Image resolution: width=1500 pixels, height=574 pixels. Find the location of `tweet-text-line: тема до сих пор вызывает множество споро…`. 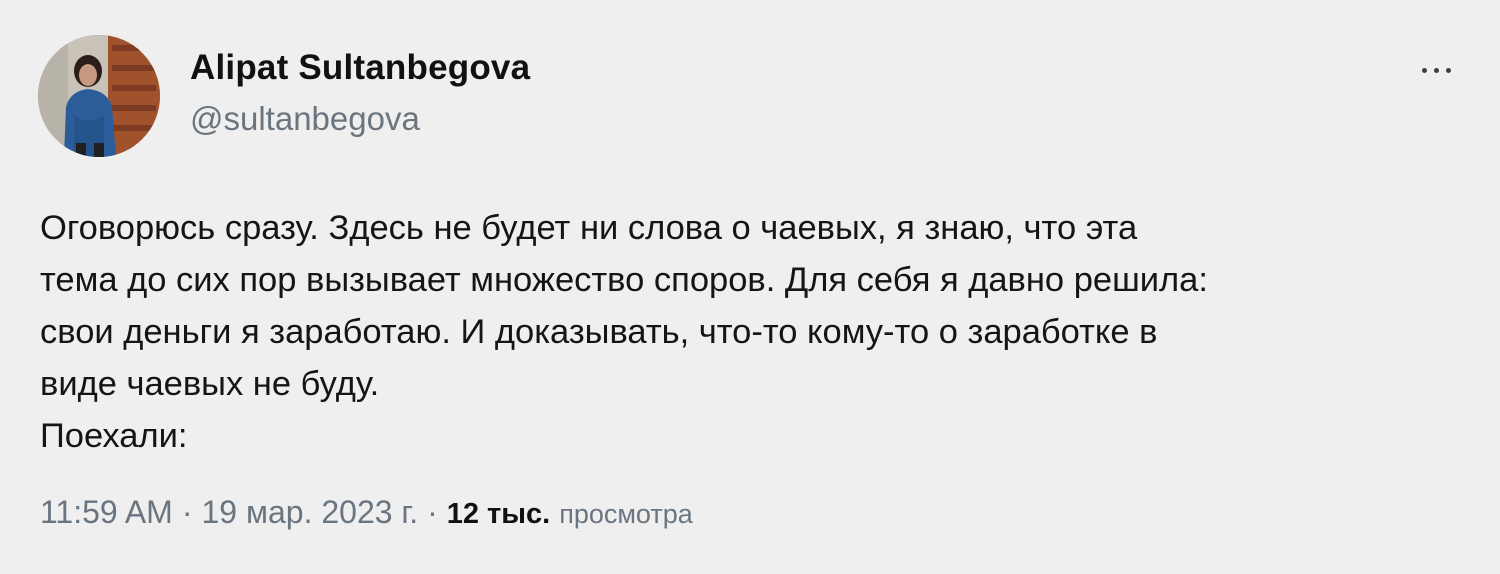

tweet-text-line: тема до сих пор вызывает множество споро… is located at coordinates (624, 280).